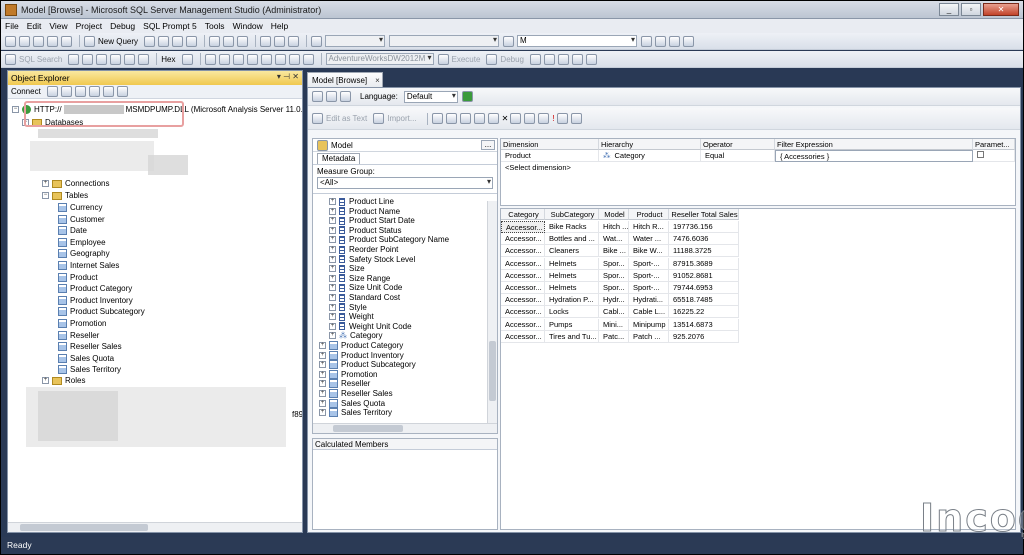 Image resolution: width=1024 pixels, height=555 pixels. What do you see at coordinates (650, 156) in the screenshot?
I see `filter-hierarchy-cell: ⁂ Category` at bounding box center [650, 156].